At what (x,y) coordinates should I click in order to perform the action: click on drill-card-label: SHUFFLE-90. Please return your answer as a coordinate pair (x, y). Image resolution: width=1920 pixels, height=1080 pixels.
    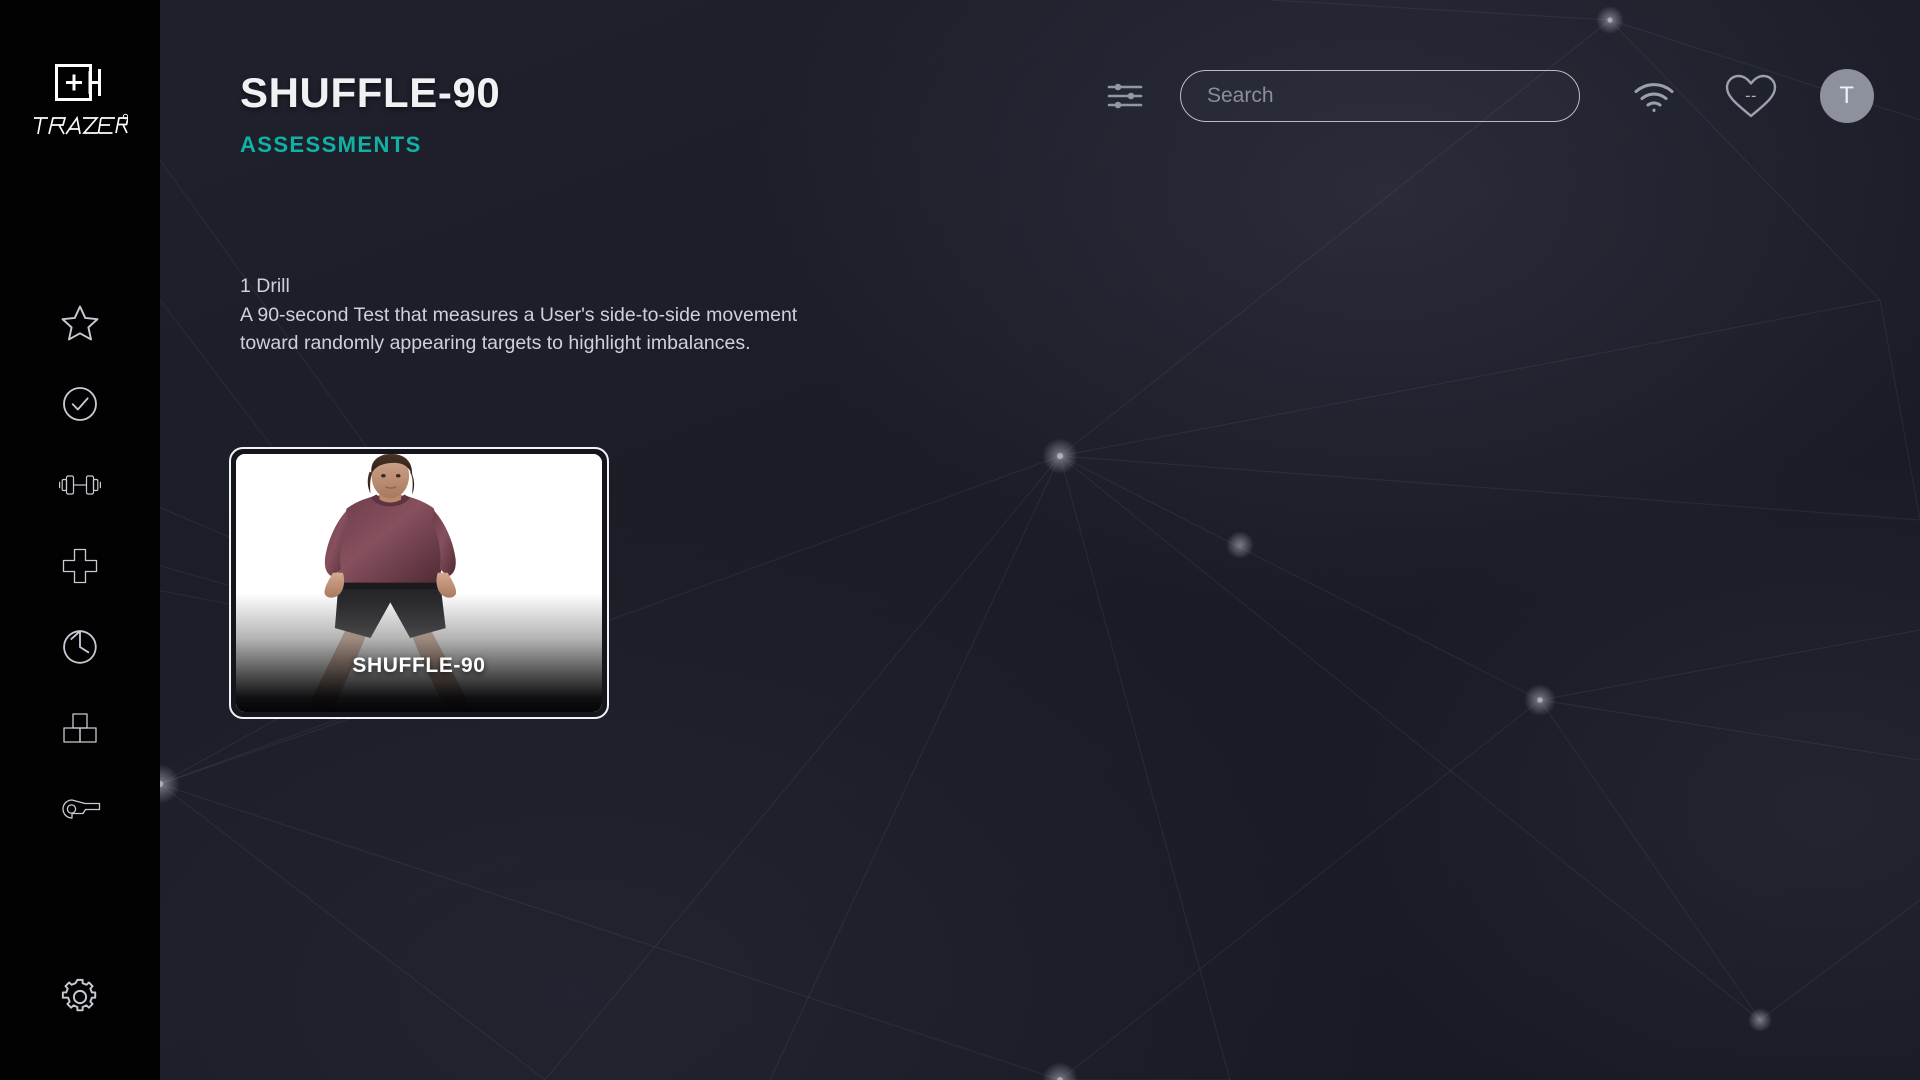
    Looking at the image, I should click on (419, 665).